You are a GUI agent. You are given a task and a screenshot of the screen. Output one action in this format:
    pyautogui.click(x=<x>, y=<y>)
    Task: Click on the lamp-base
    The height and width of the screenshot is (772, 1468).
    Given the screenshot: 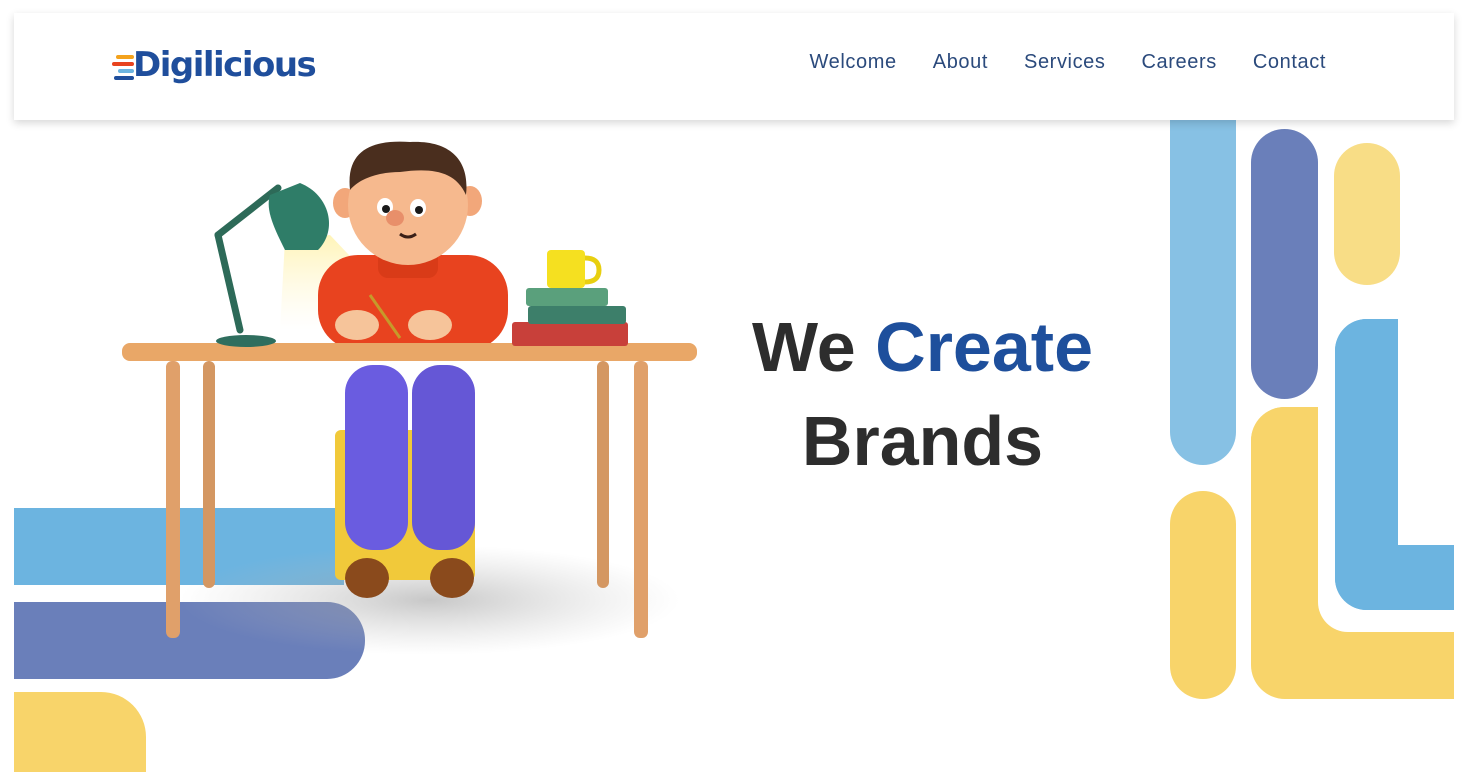 What is the action you would take?
    pyautogui.click(x=246, y=341)
    